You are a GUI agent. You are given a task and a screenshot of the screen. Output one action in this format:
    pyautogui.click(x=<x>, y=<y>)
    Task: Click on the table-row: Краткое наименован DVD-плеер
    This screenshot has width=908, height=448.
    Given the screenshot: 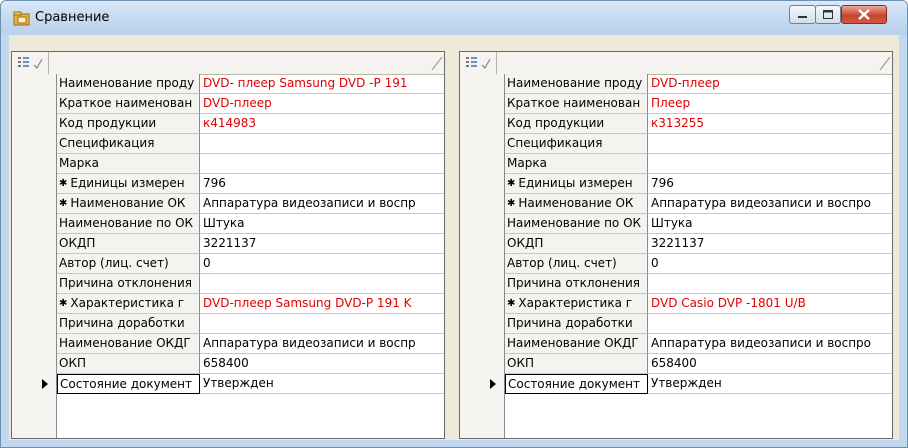 What is the action you would take?
    pyautogui.click(x=228, y=104)
    